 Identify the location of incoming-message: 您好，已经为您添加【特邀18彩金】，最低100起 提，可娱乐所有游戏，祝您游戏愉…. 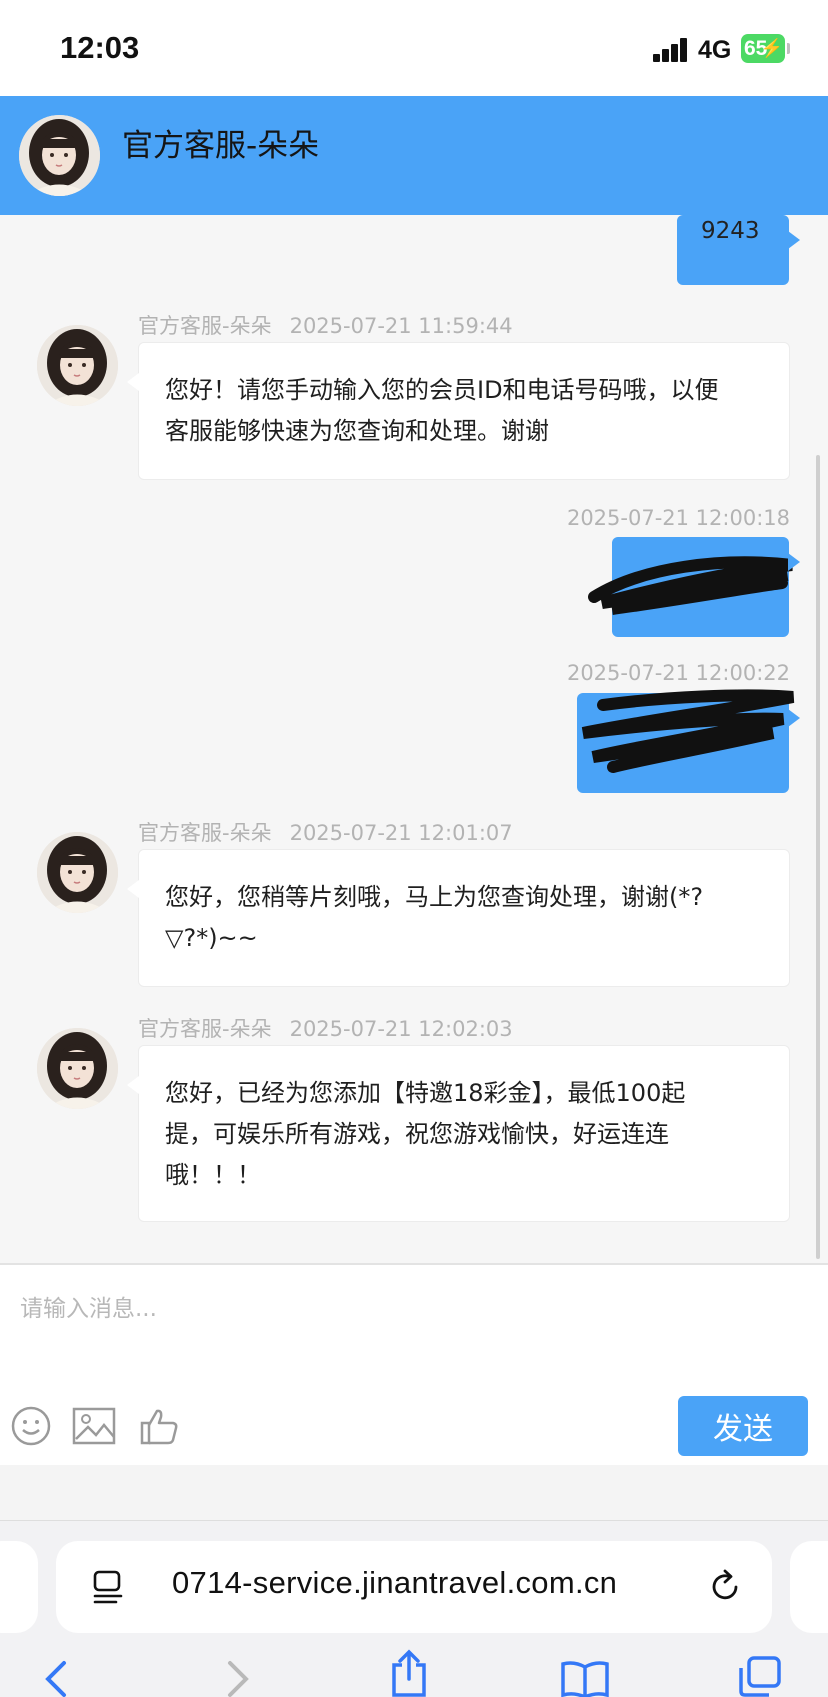
(458, 1133).